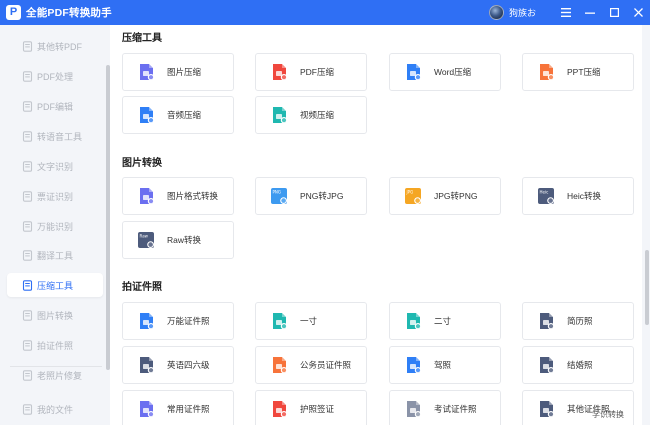  I want to click on audio-compress-icon, so click(147, 115).